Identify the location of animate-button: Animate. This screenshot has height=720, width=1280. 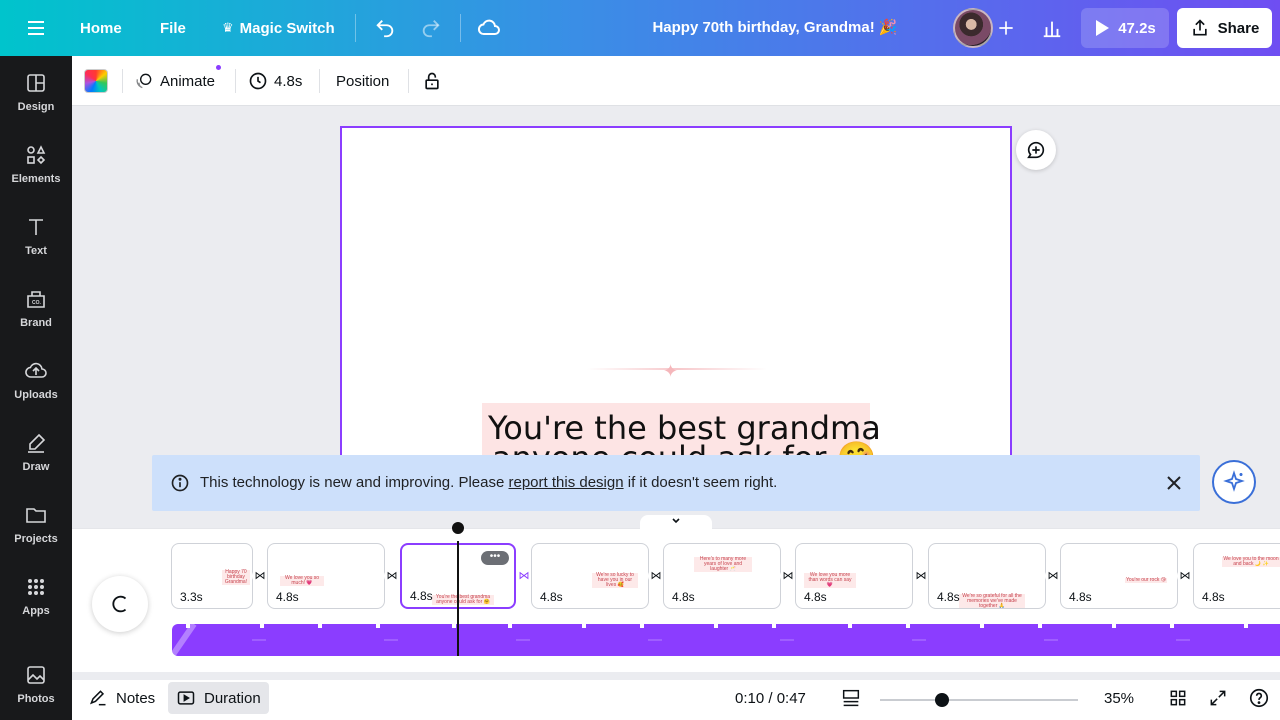
(178, 81).